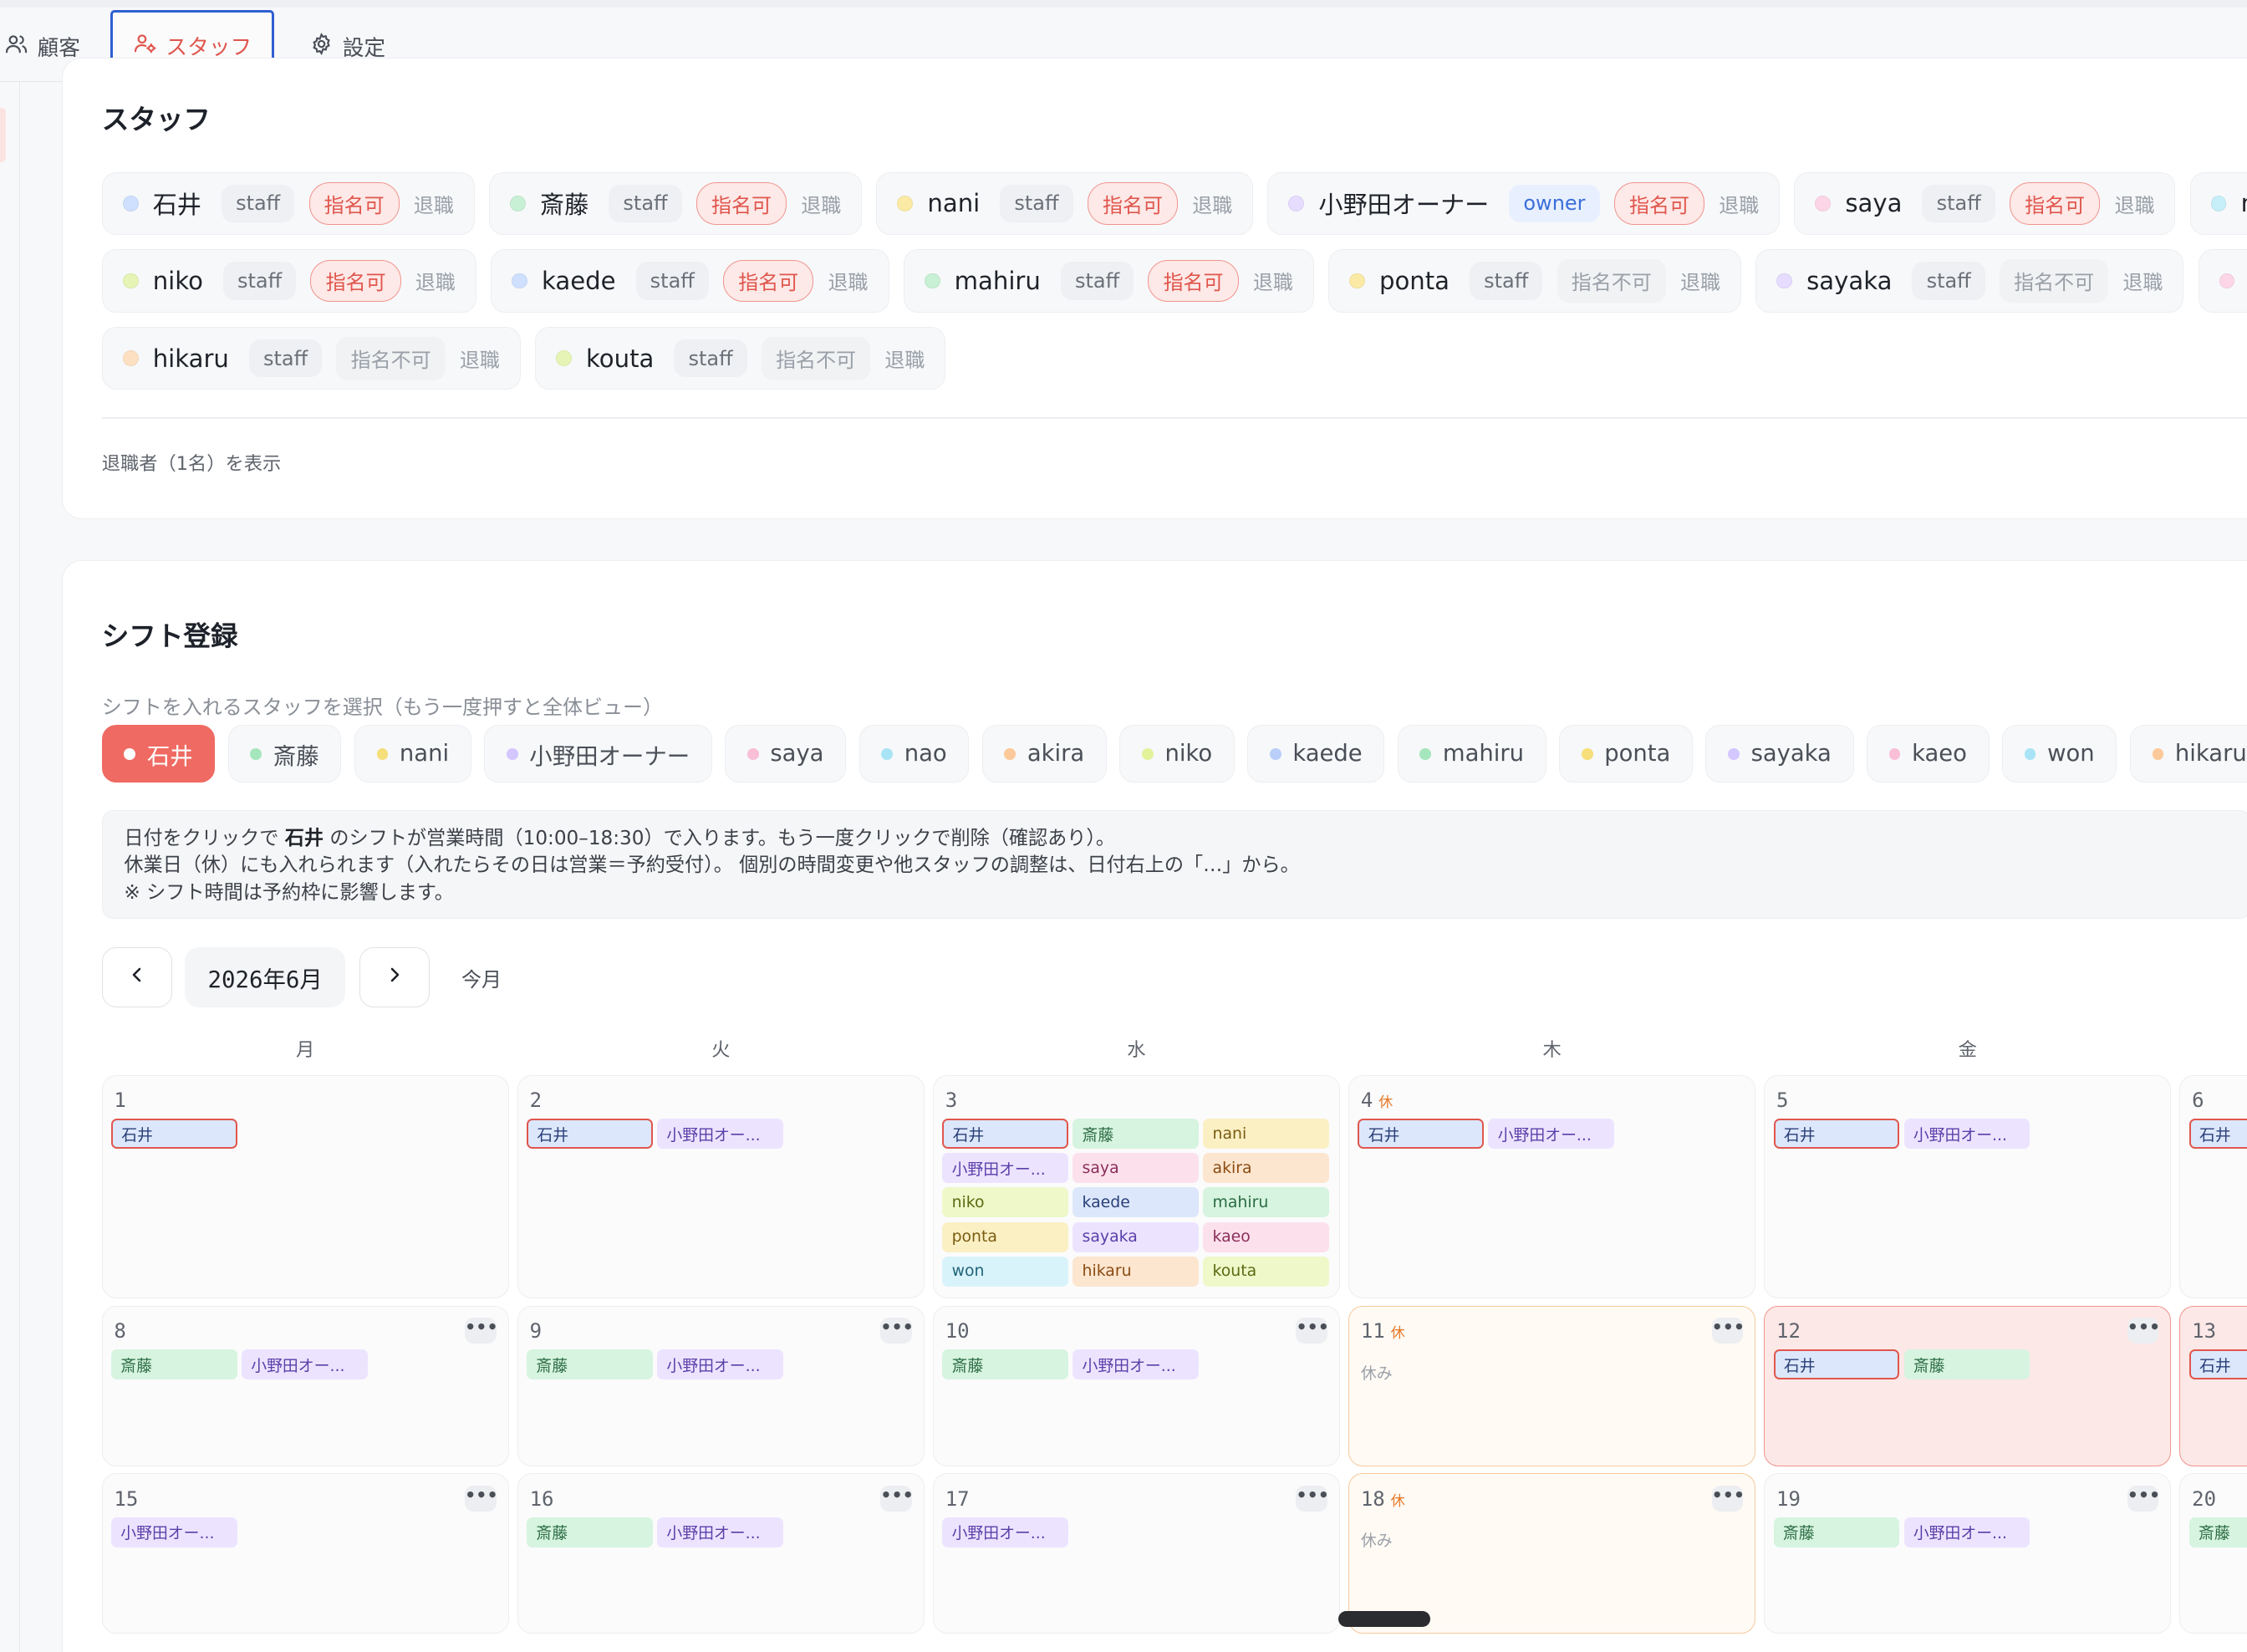 This screenshot has width=2247, height=1652. What do you see at coordinates (1065, 203) in the screenshot?
I see `staff-card-item: nani staff 指名可 退職` at bounding box center [1065, 203].